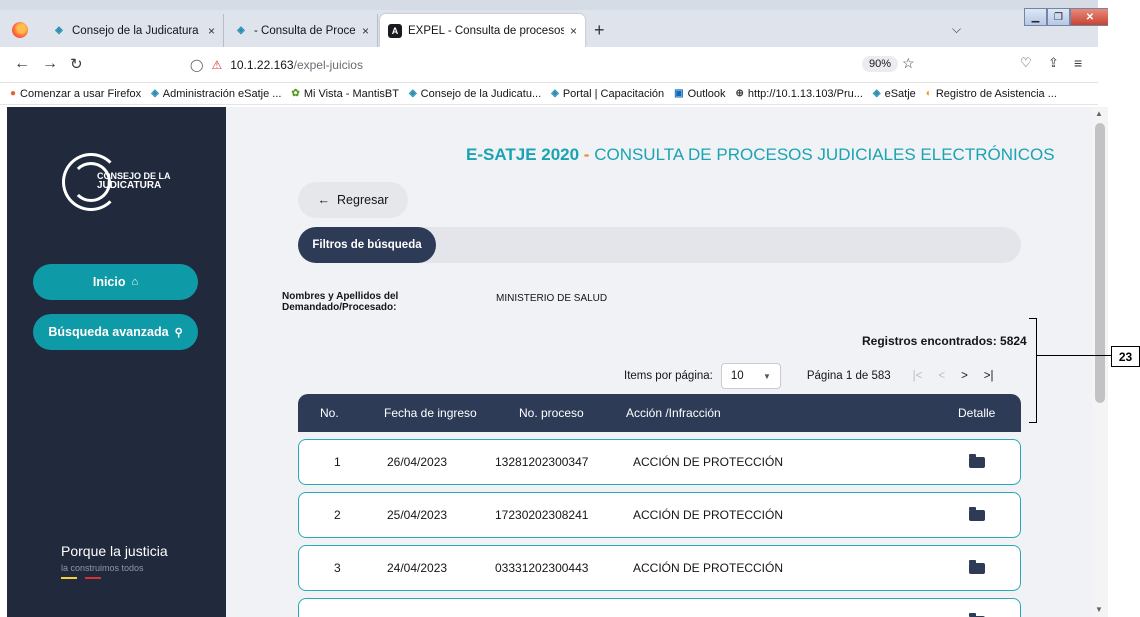 This screenshot has width=1140, height=617. Describe the element at coordinates (20, 30) in the screenshot. I see `firefox-icon` at that location.